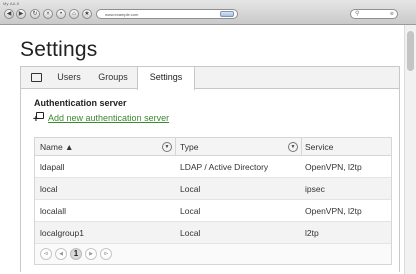 The image size is (416, 274). Describe the element at coordinates (61, 254) in the screenshot. I see `previous-page-icon: ◀` at that location.